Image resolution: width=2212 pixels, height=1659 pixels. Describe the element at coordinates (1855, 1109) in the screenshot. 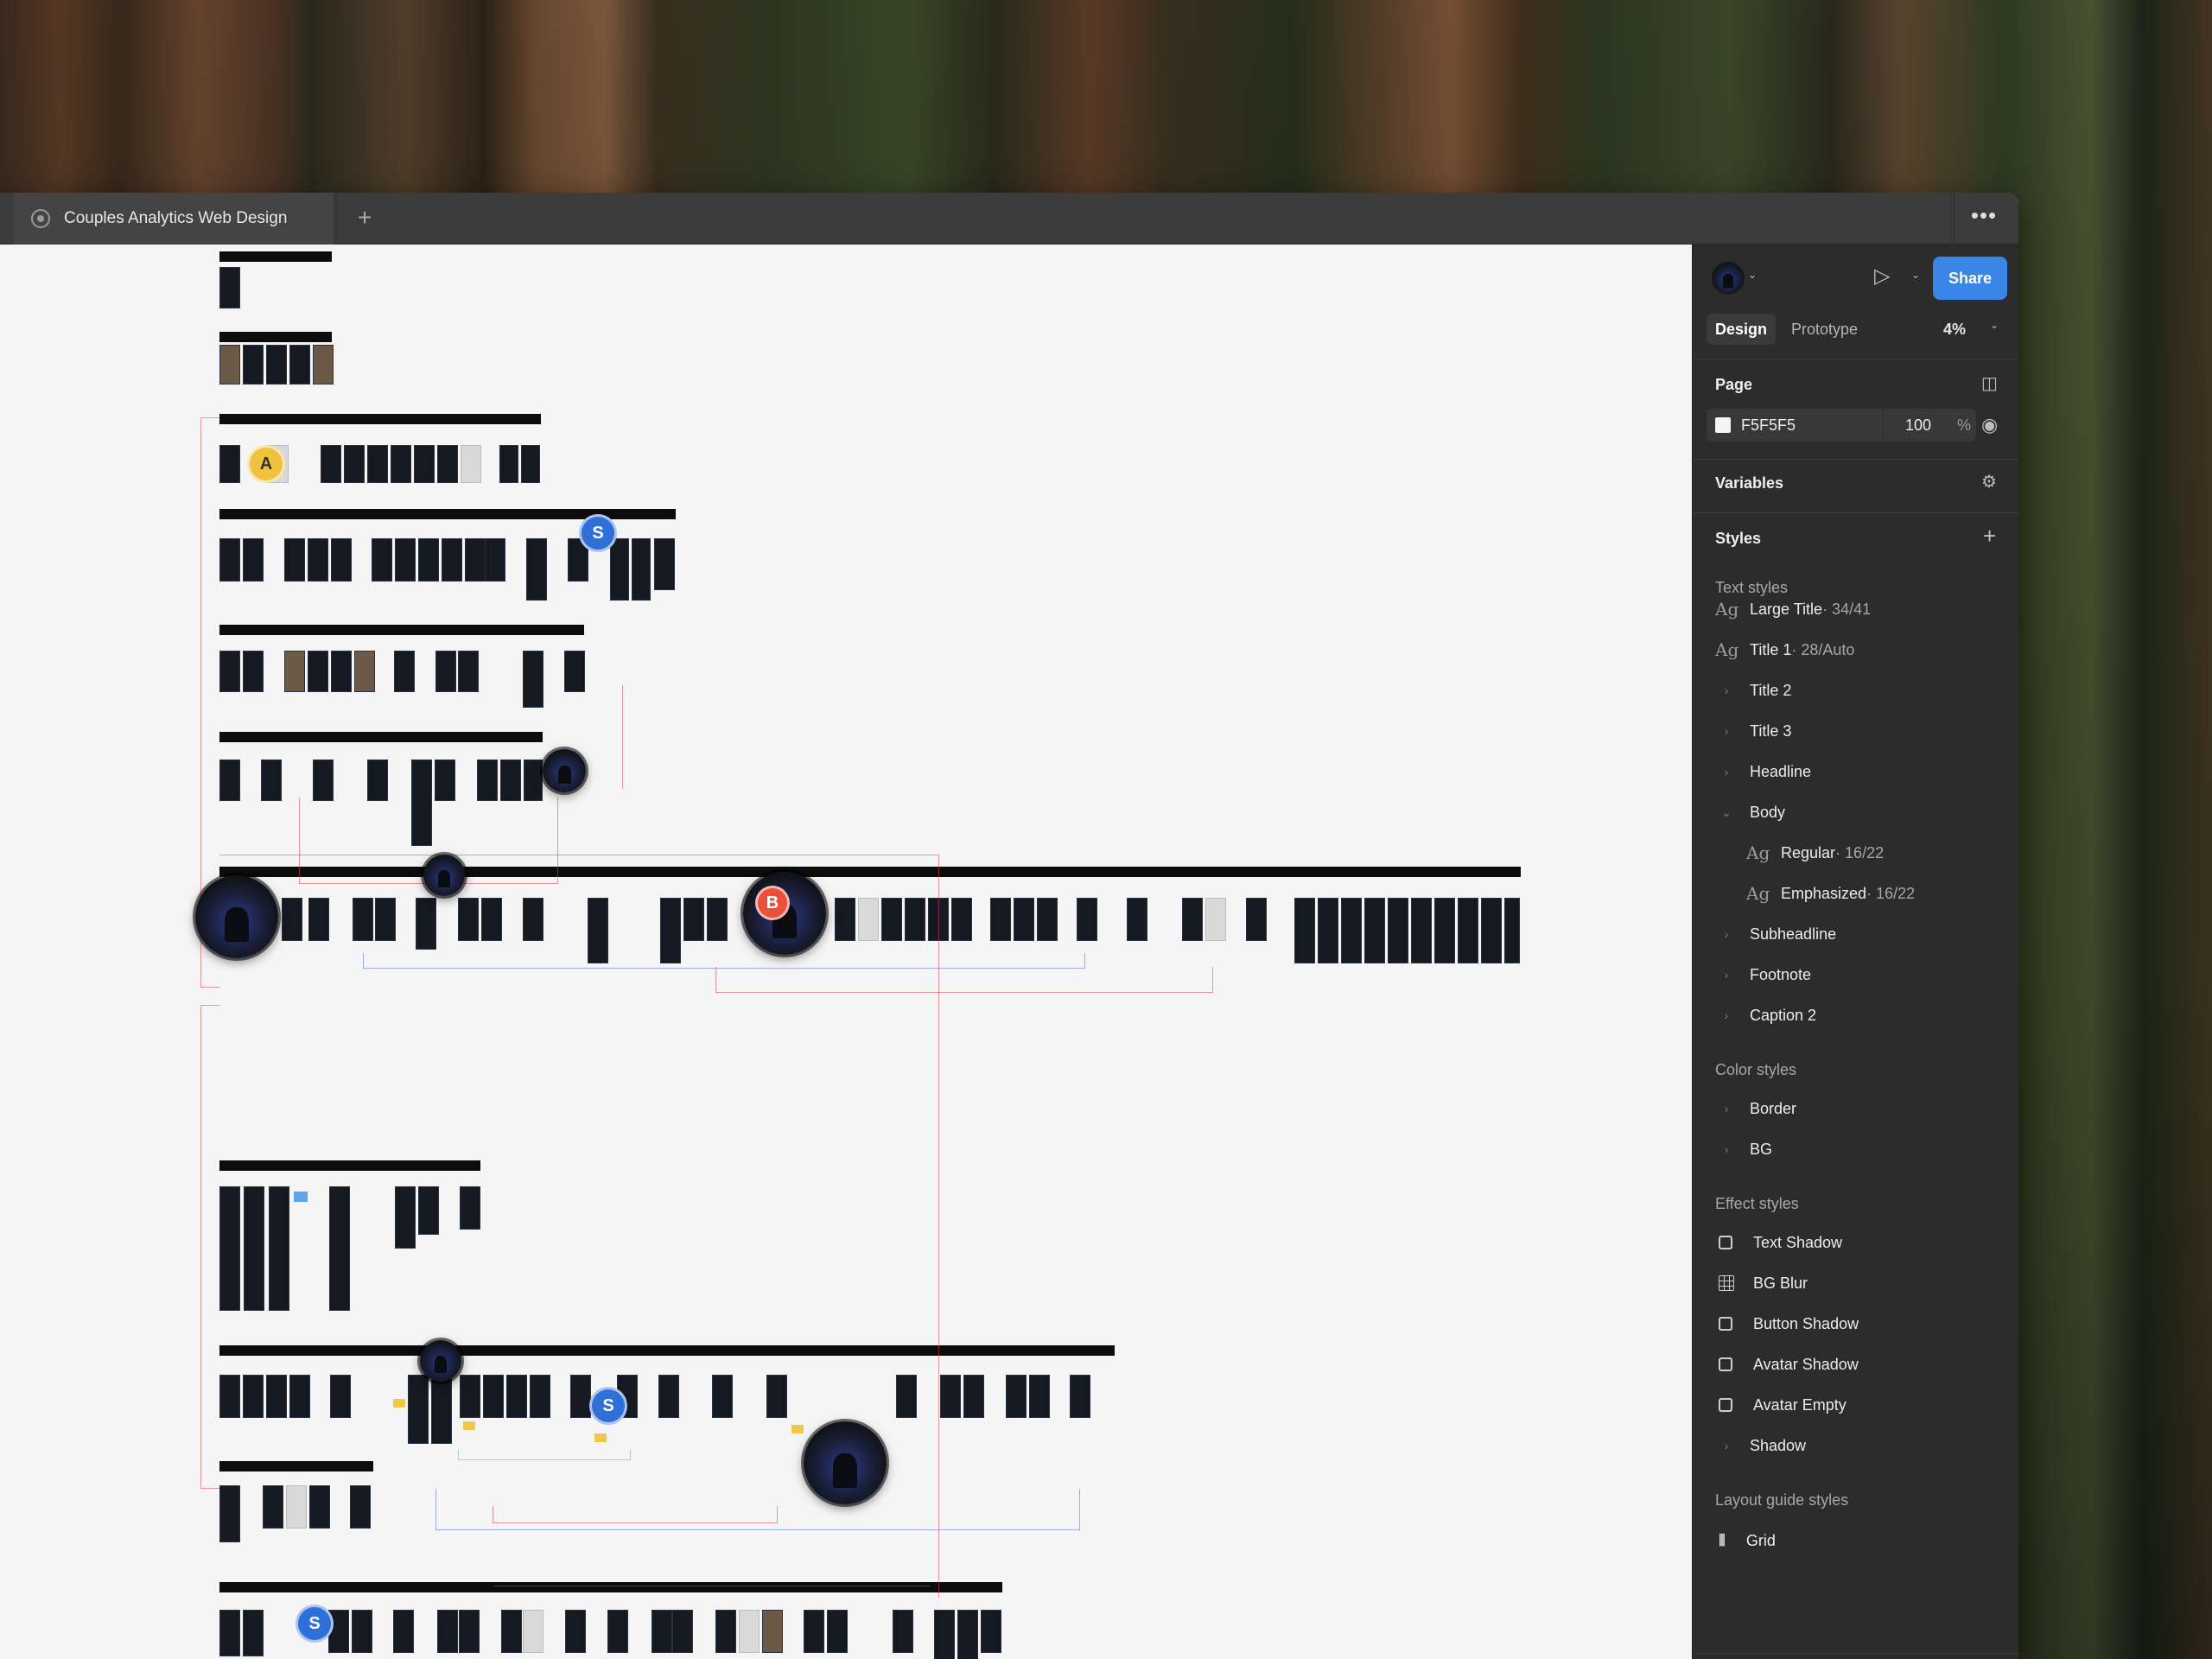

I see `color-style-group-border: › Border` at that location.